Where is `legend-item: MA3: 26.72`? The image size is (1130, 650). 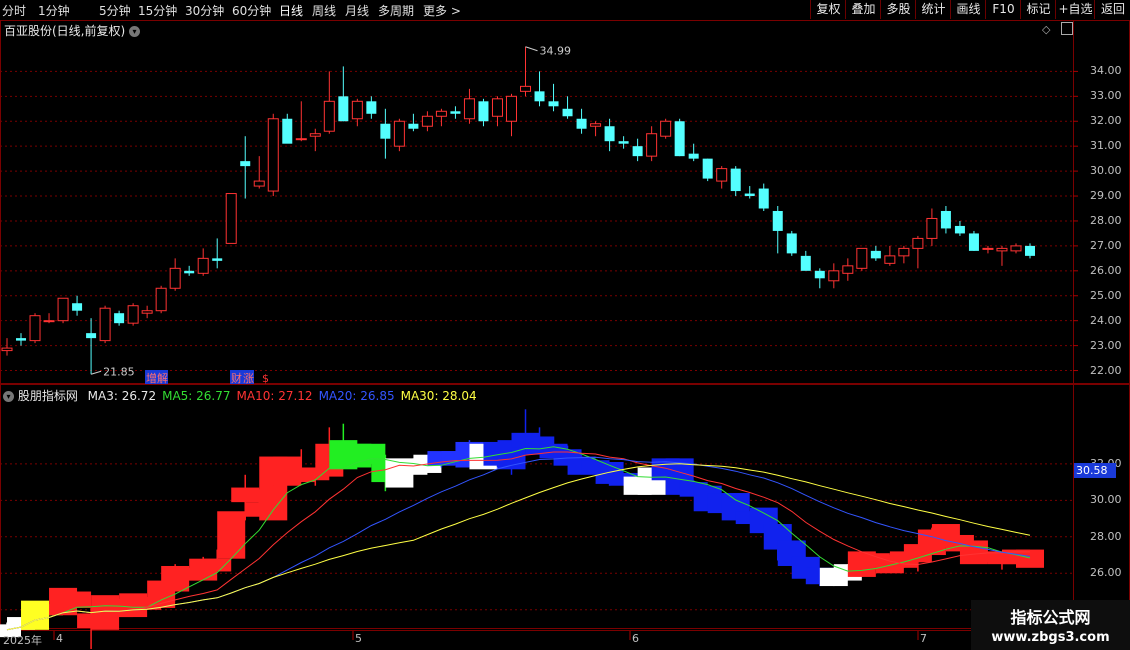
legend-item: MA3: 26.72 is located at coordinates (122, 396).